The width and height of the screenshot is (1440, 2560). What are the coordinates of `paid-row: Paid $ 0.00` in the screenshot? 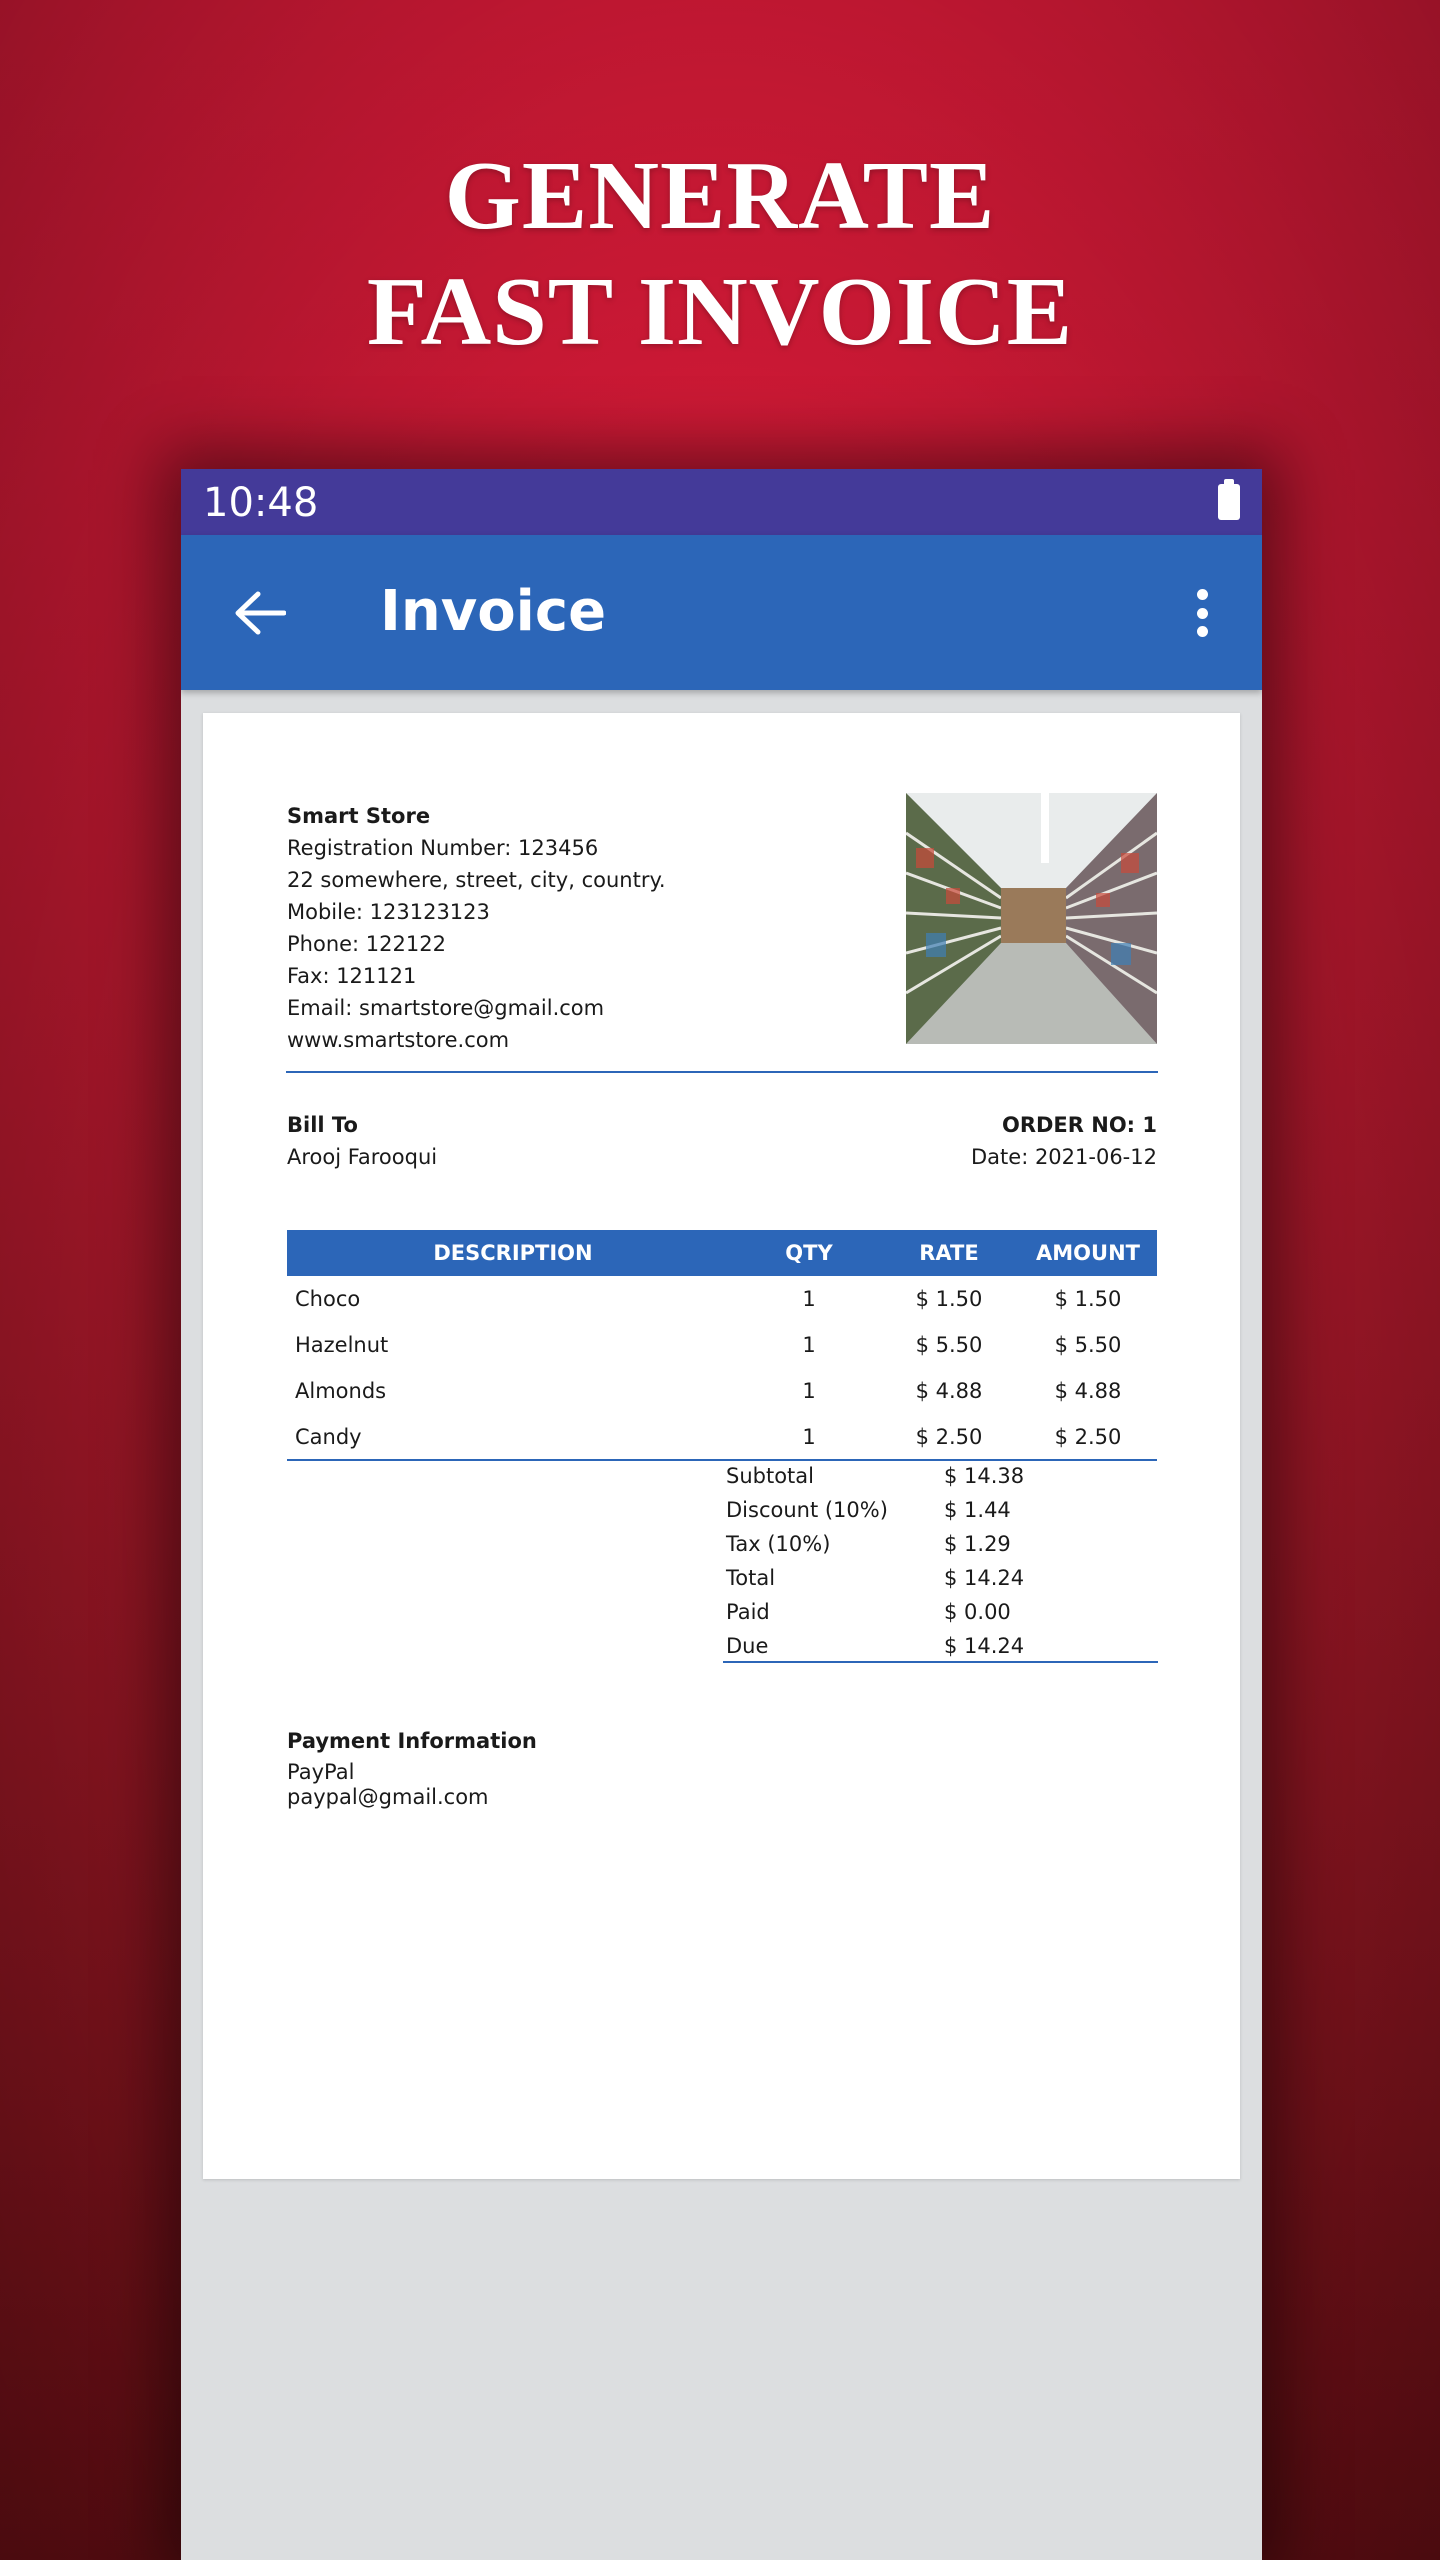 It's located at (940, 1612).